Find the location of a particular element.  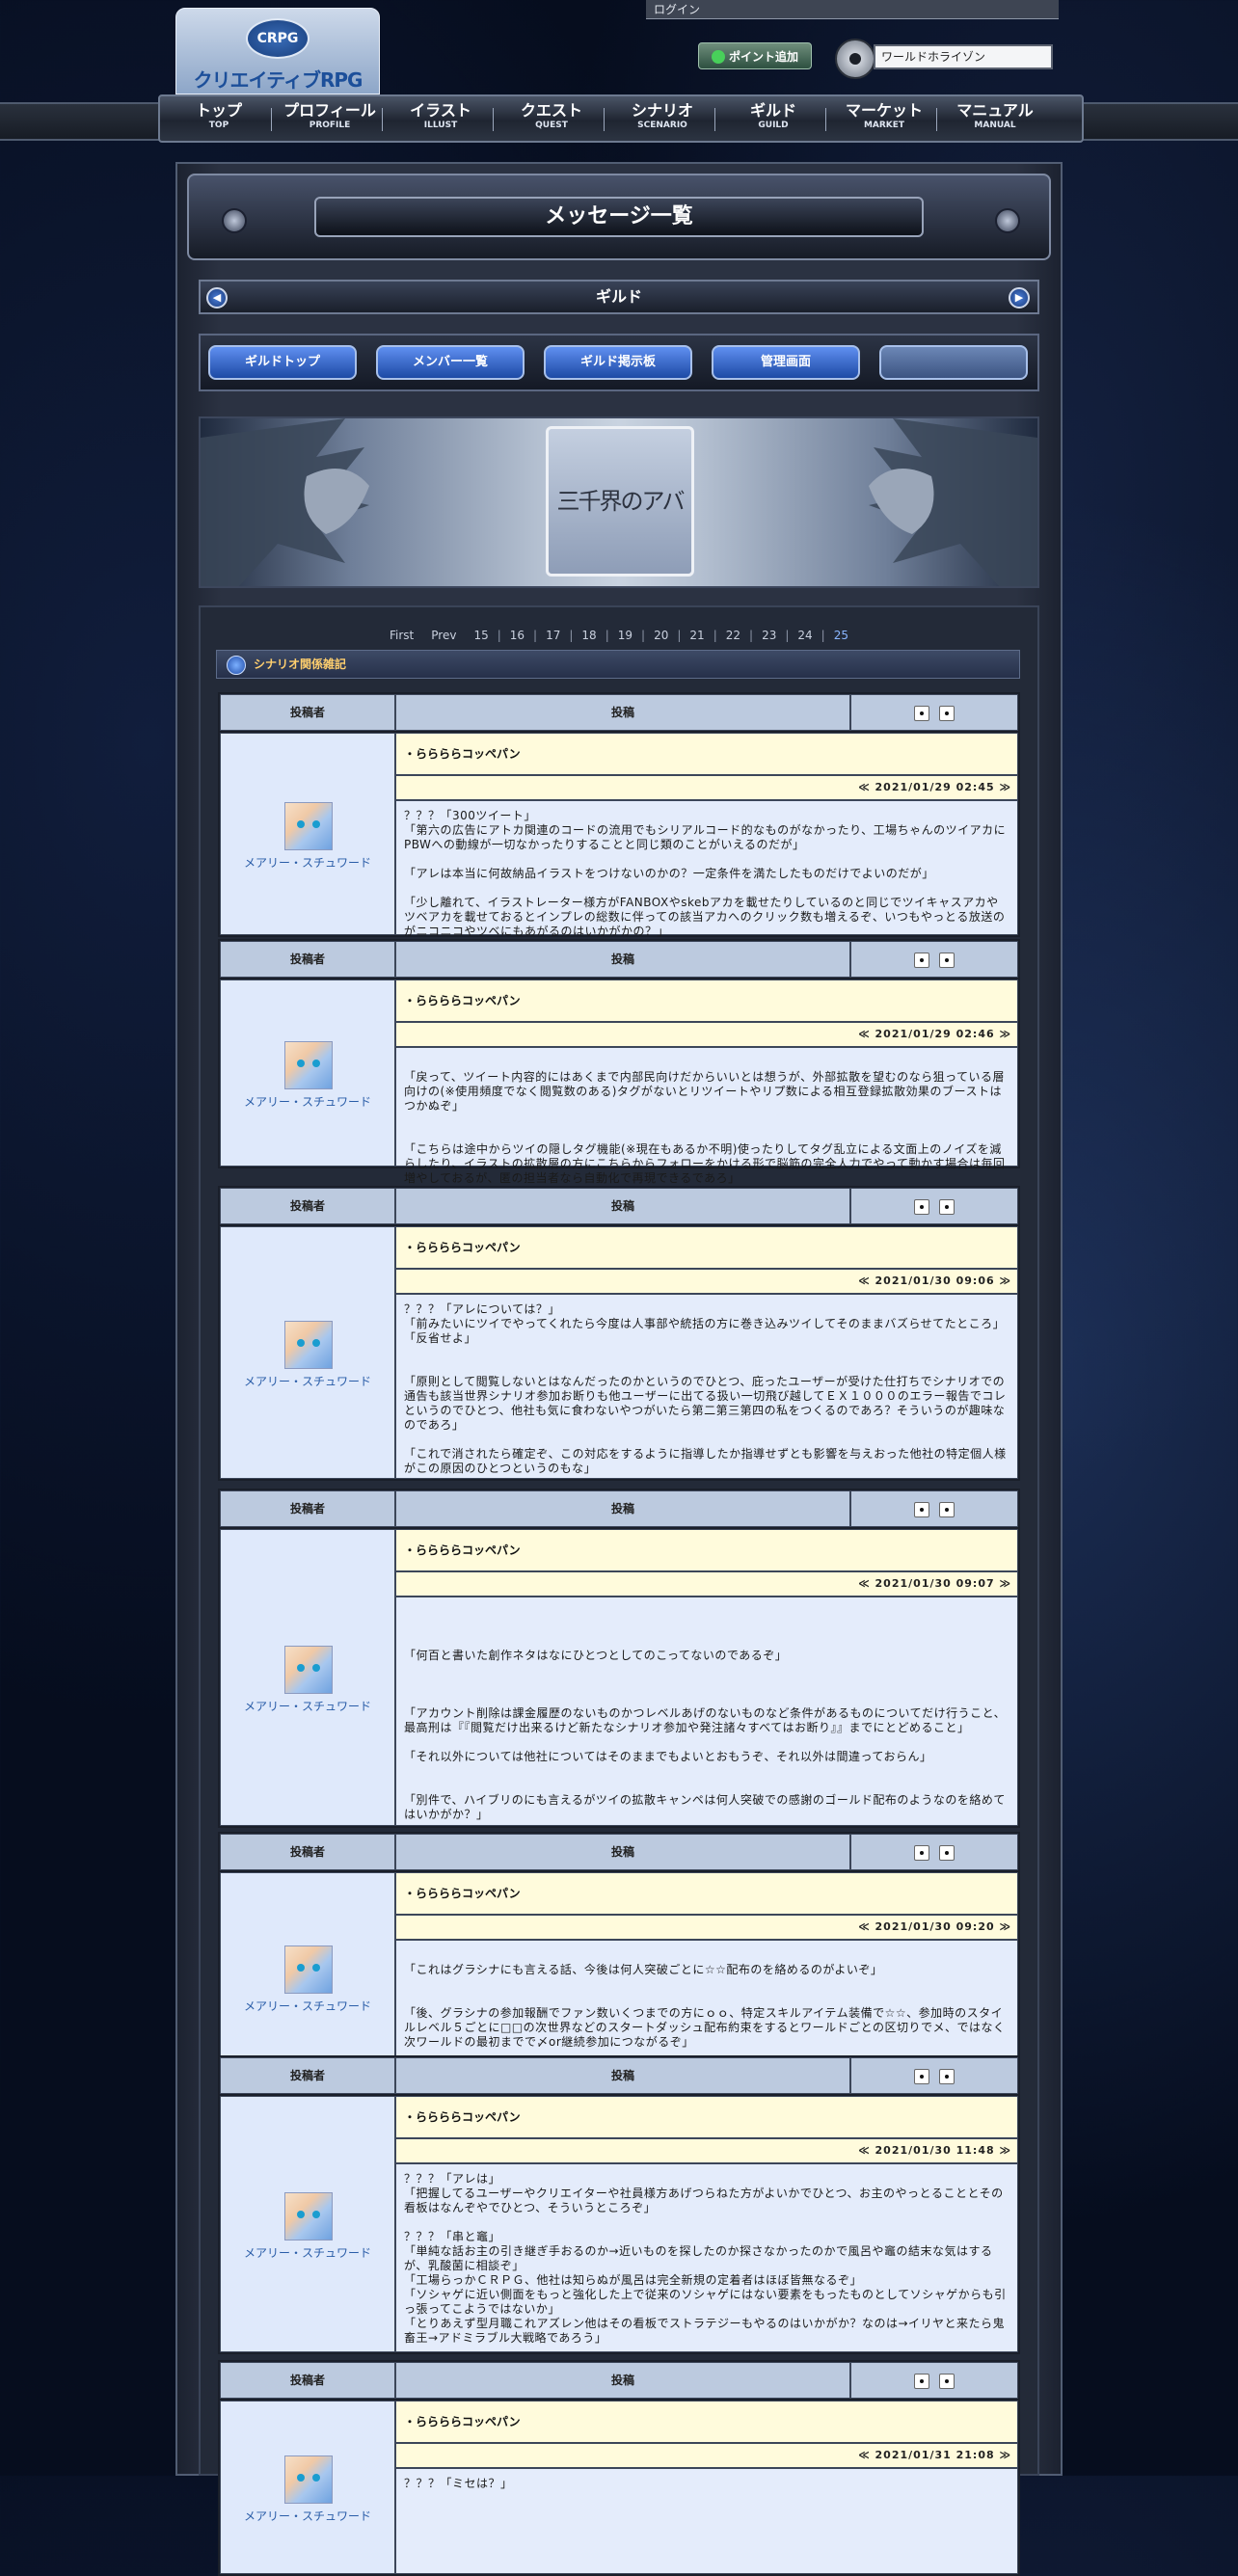

tab-admin: 管理画面 is located at coordinates (786, 363).